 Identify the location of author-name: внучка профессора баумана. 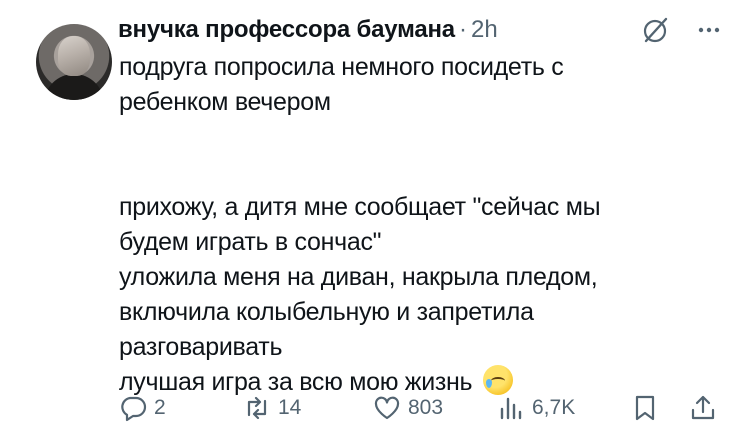
(286, 30).